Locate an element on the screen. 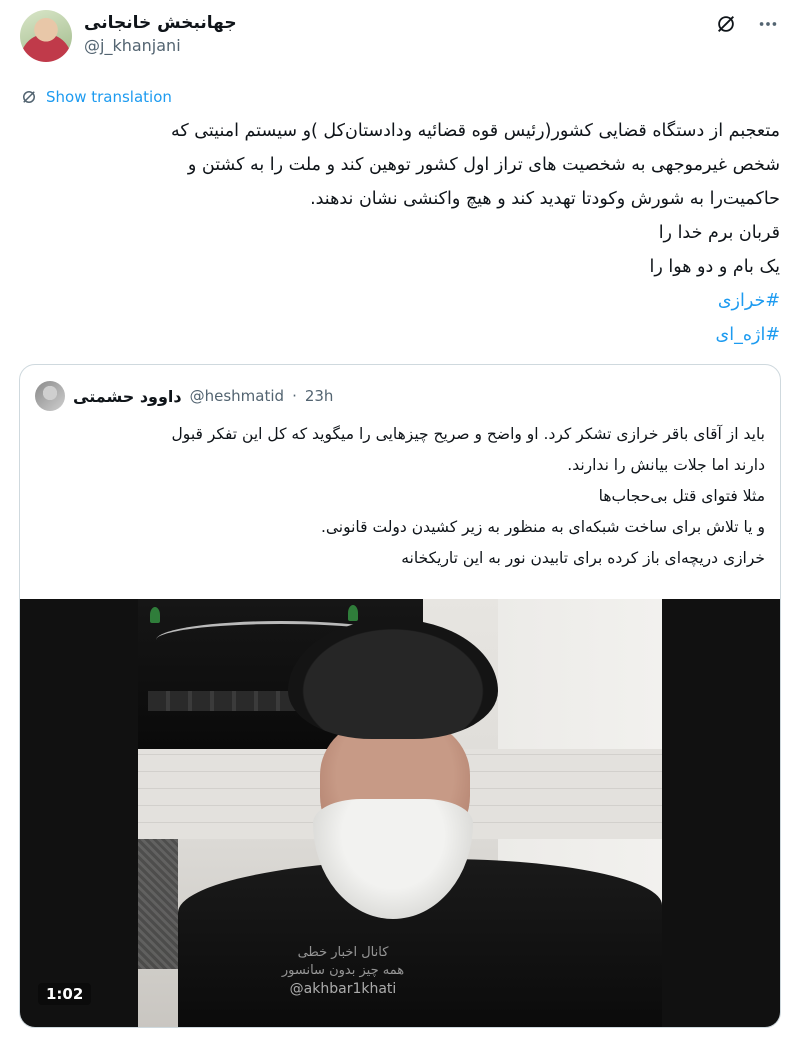 The image size is (800, 1042). author-names: جهانبخش خانجانی @j_khanjani is located at coordinates (160, 35).